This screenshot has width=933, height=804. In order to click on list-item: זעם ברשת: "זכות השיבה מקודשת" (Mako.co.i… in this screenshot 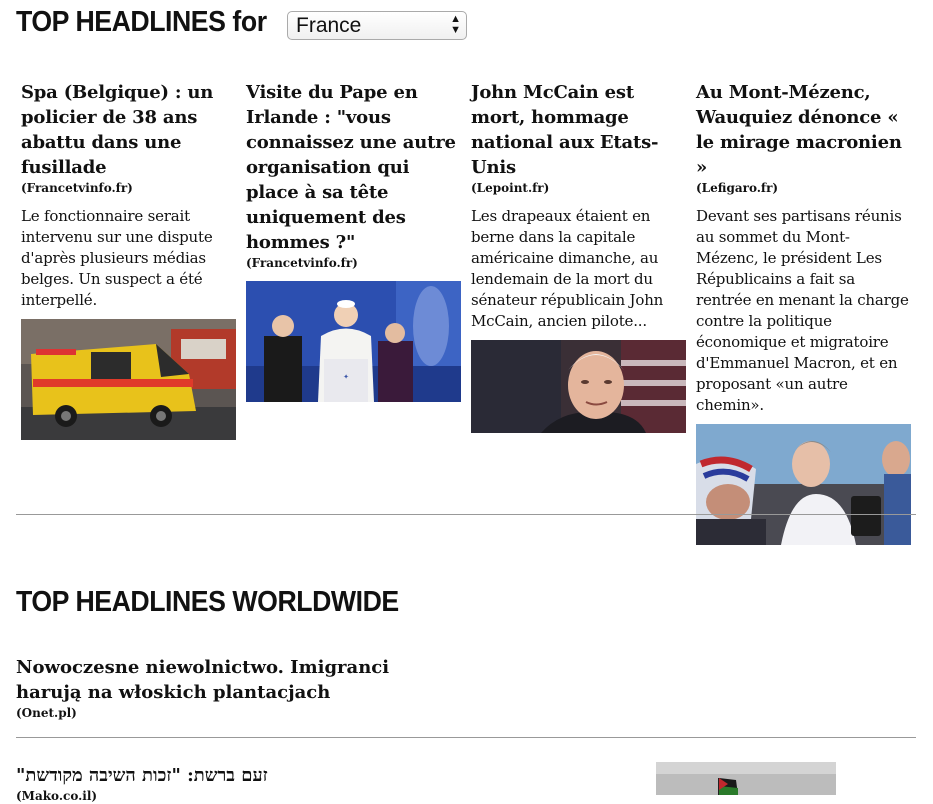, I will do `click(231, 783)`.